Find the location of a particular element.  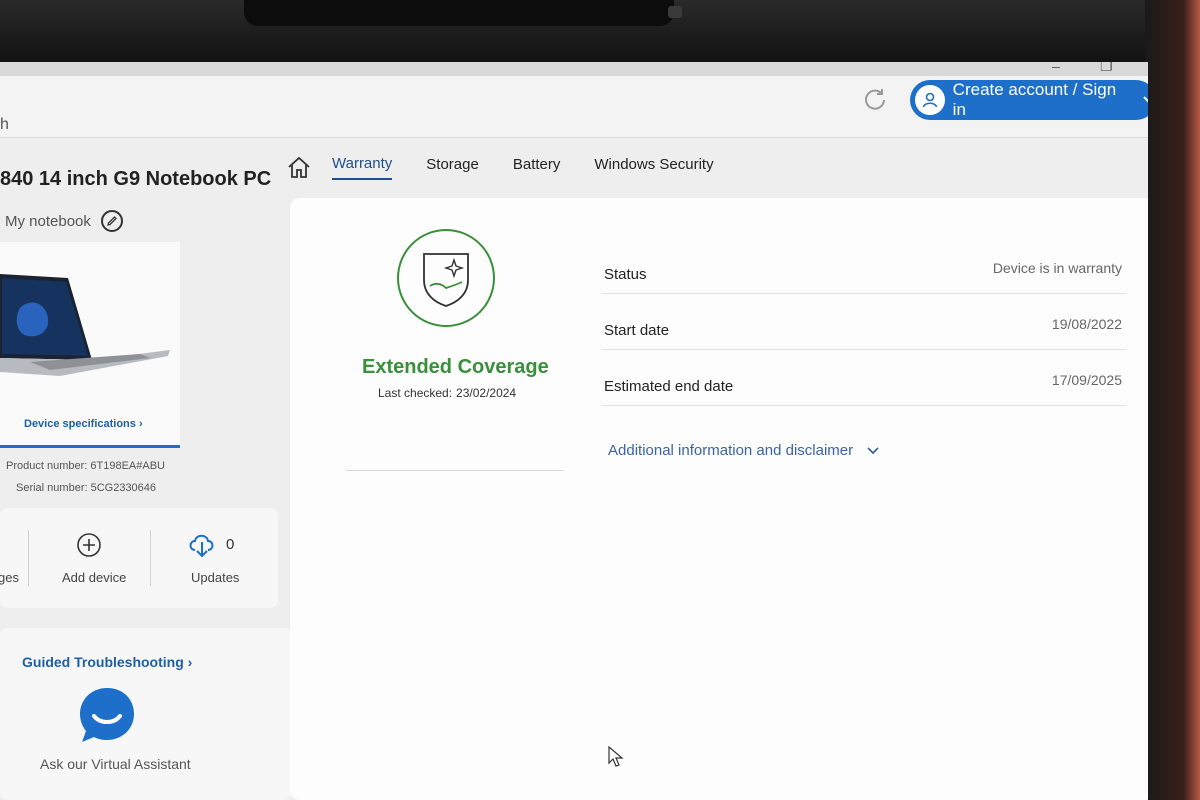

camera-bar is located at coordinates (463, 13).